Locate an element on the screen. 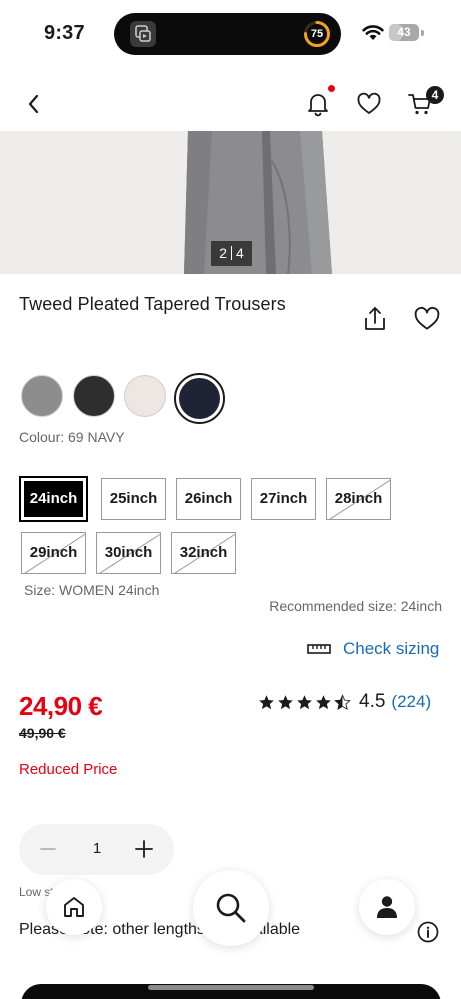  size-option-label: 27inch is located at coordinates (283, 498).